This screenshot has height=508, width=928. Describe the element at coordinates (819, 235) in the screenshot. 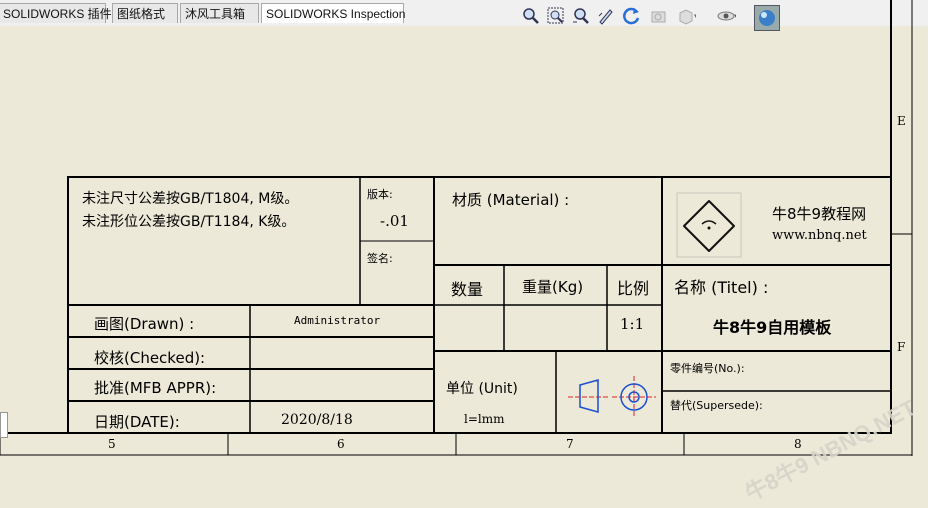

I see `company-url: www.nbnq.net` at that location.